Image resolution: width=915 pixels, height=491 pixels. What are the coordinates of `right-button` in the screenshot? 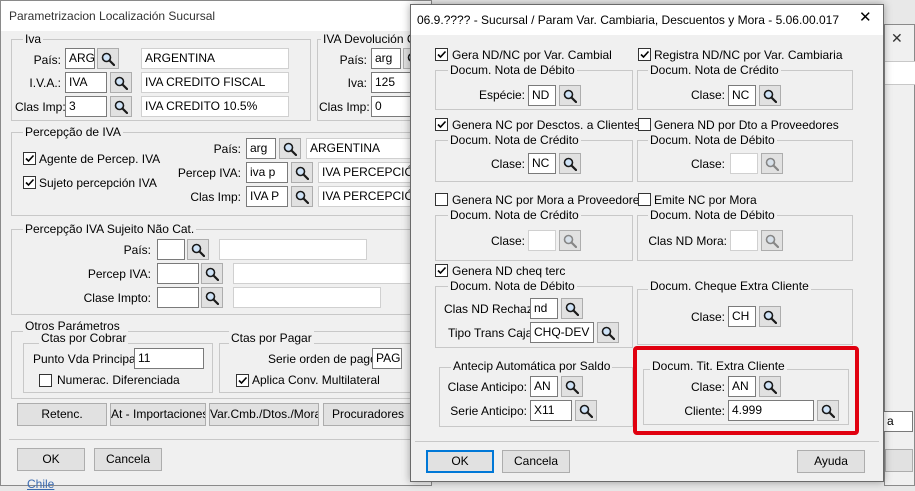 It's located at (899, 460).